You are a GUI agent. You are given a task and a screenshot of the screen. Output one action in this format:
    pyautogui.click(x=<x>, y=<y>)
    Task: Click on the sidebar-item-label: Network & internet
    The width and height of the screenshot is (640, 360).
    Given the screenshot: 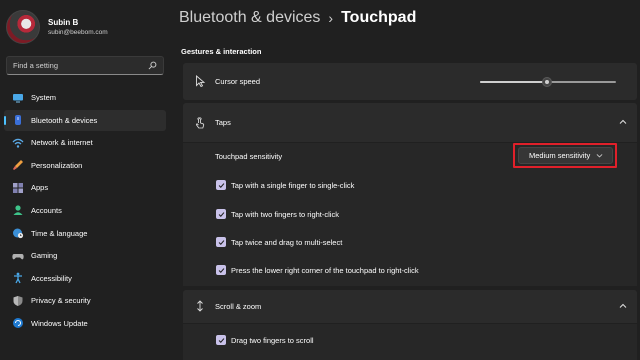 What is the action you would take?
    pyautogui.click(x=62, y=143)
    